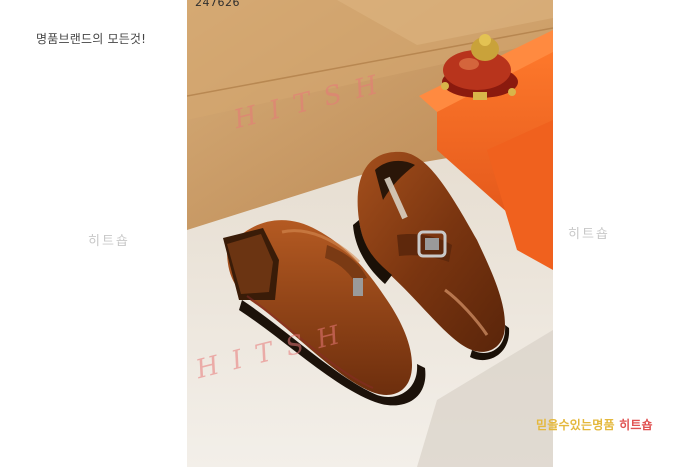  What do you see at coordinates (217, 4) in the screenshot?
I see `product-code: 247626` at bounding box center [217, 4].